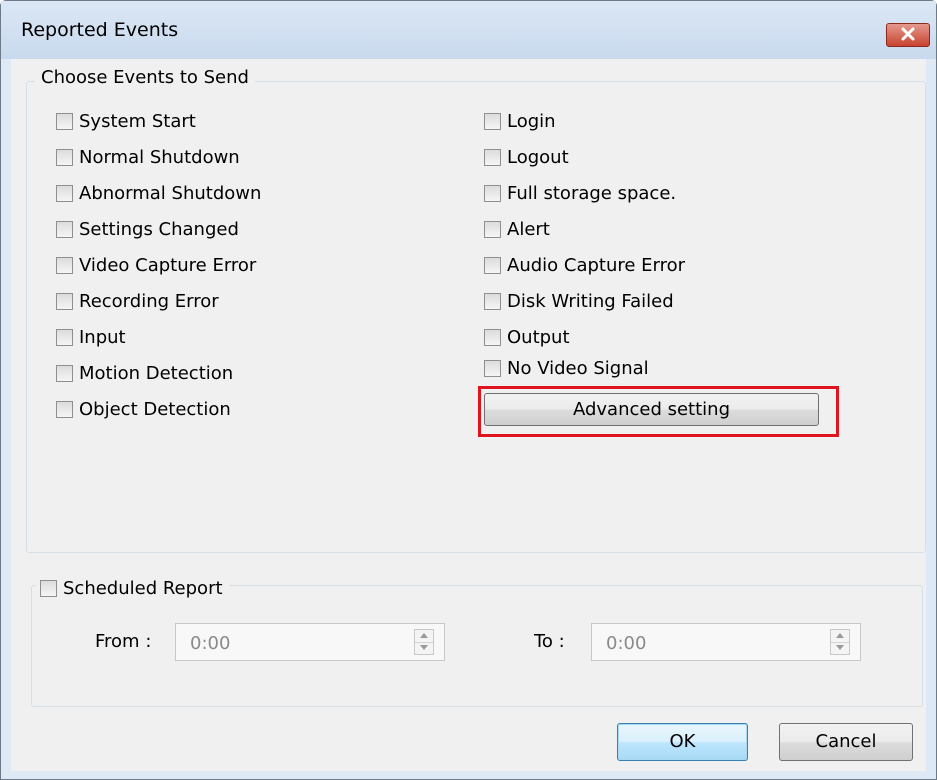 Image resolution: width=937 pixels, height=780 pixels. What do you see at coordinates (168, 265) in the screenshot?
I see `checkbox-label: Video Capture Error` at bounding box center [168, 265].